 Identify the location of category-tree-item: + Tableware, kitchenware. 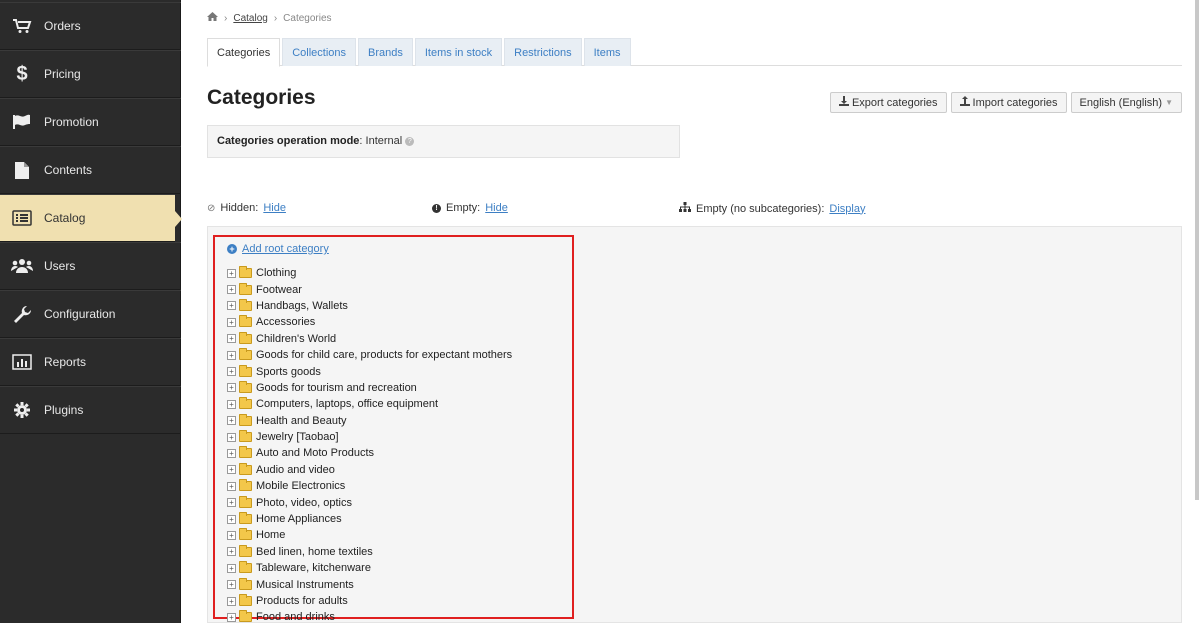
(397, 568).